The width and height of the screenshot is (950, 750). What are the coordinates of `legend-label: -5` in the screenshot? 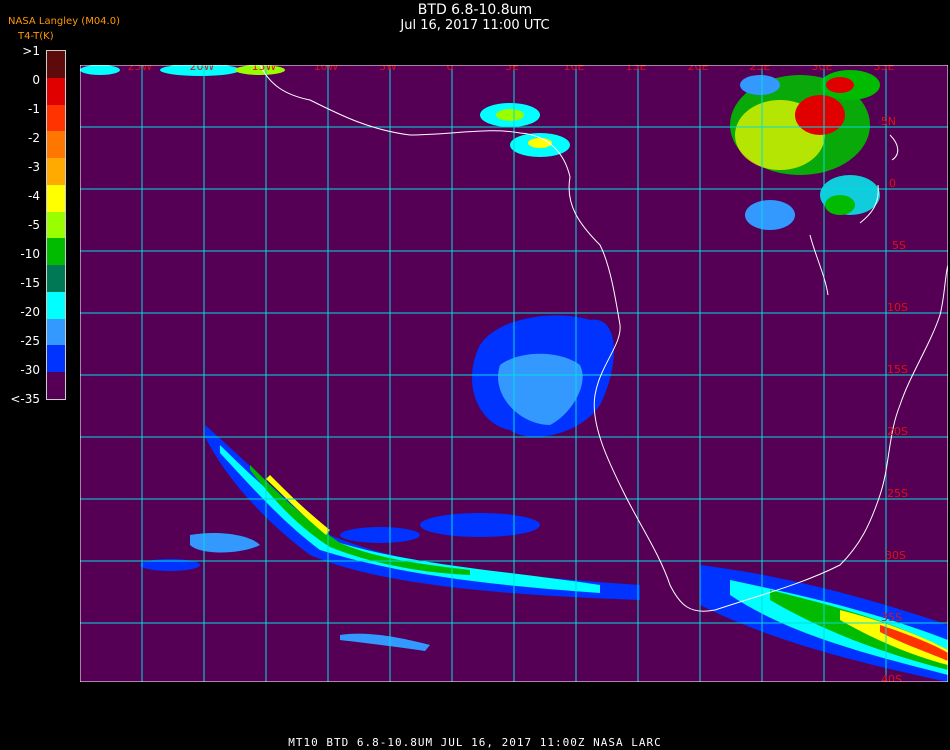 It's located at (34, 225).